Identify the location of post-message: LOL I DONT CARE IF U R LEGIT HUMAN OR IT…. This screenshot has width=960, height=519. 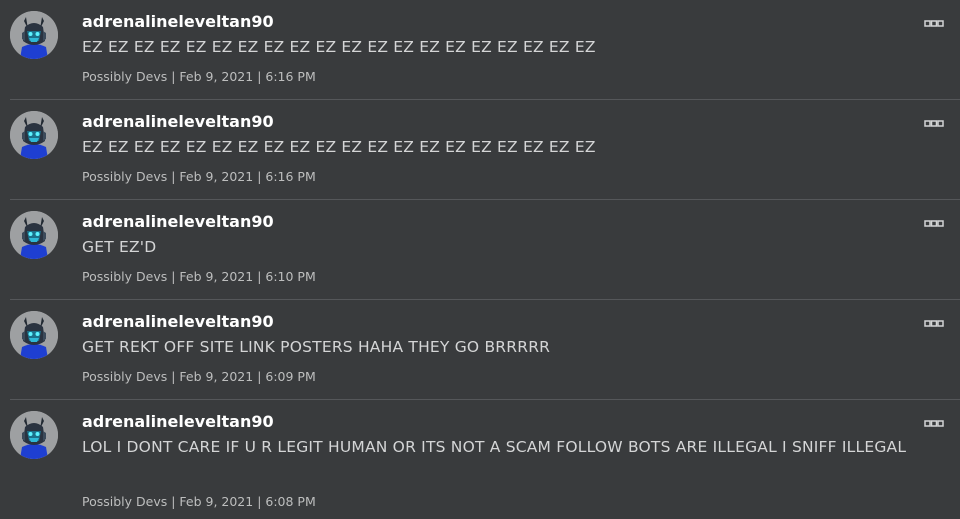
(494, 447).